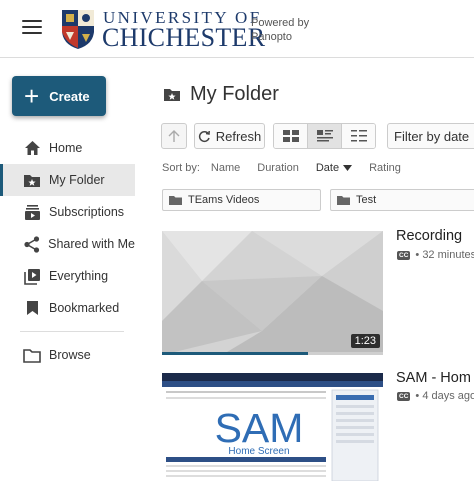 The image size is (474, 481). What do you see at coordinates (429, 236) in the screenshot?
I see `session-title-link: Recording` at bounding box center [429, 236].